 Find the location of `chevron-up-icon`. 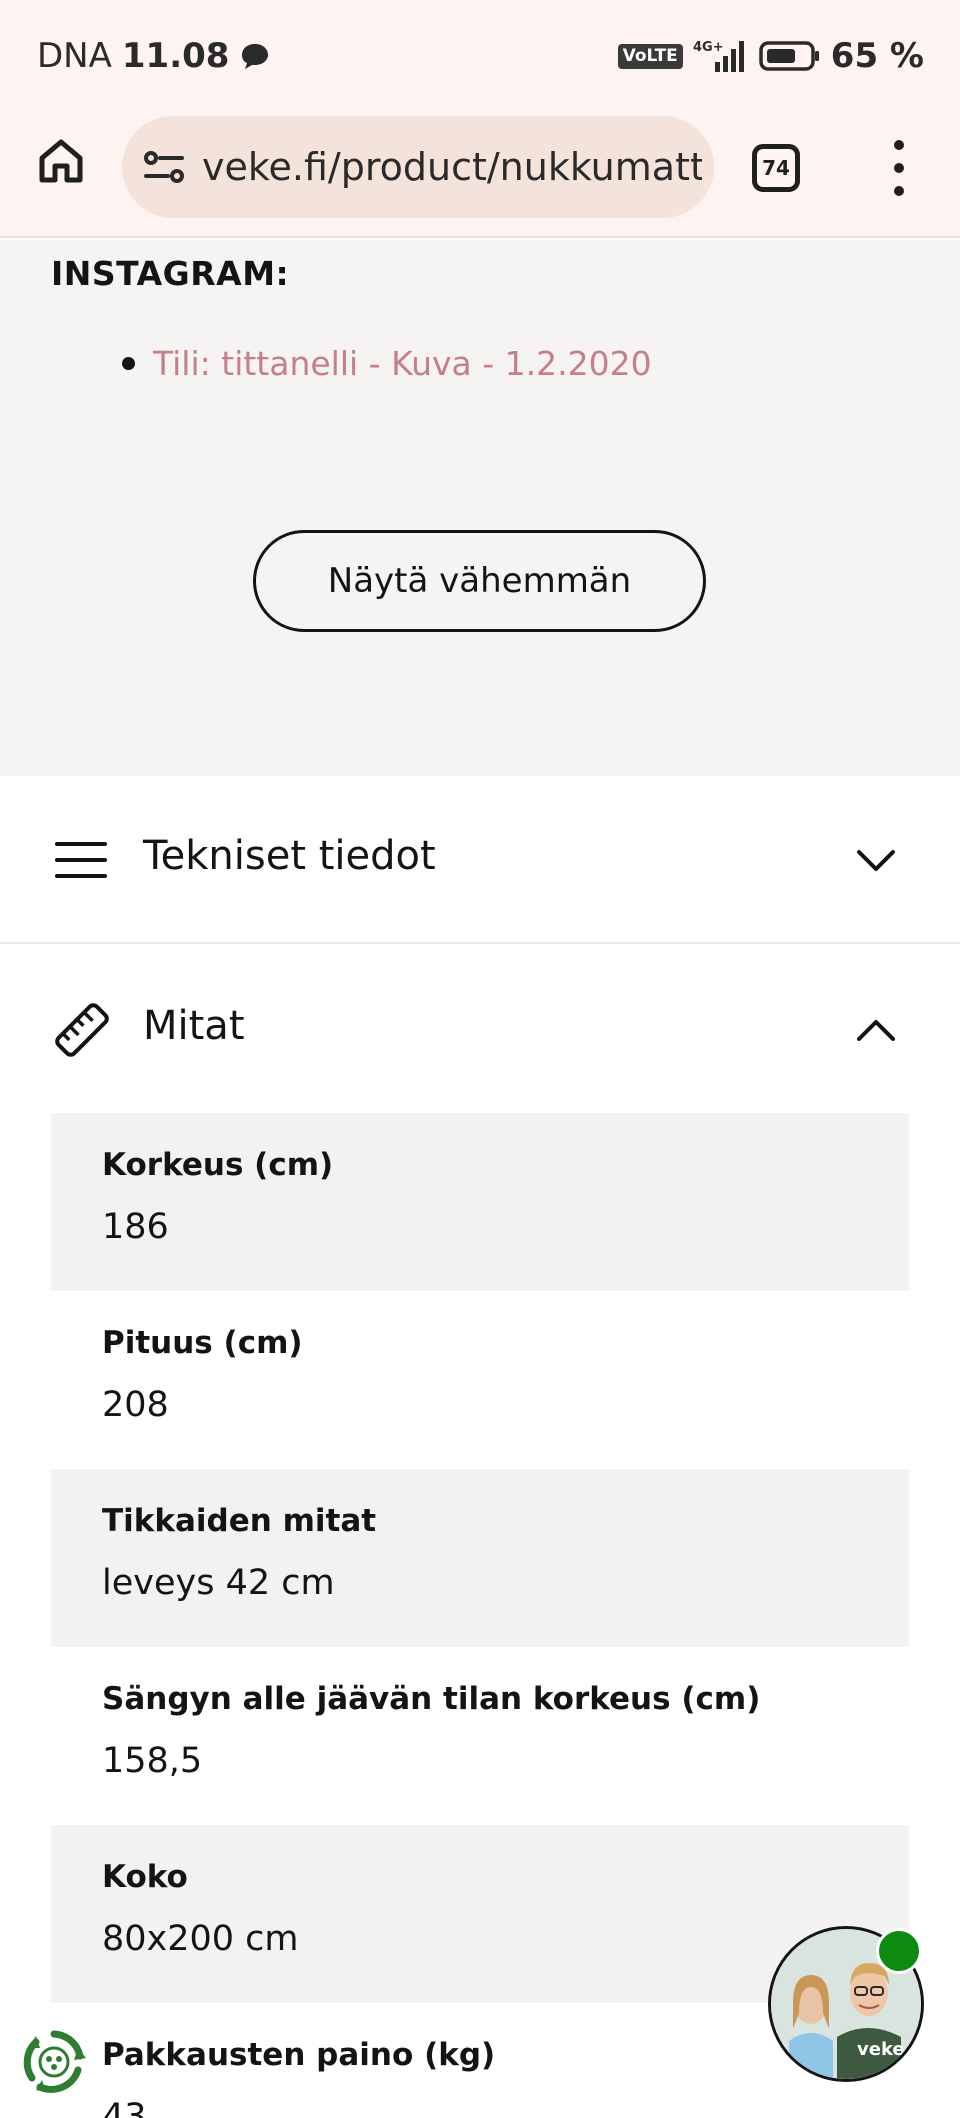

chevron-up-icon is located at coordinates (876, 1030).